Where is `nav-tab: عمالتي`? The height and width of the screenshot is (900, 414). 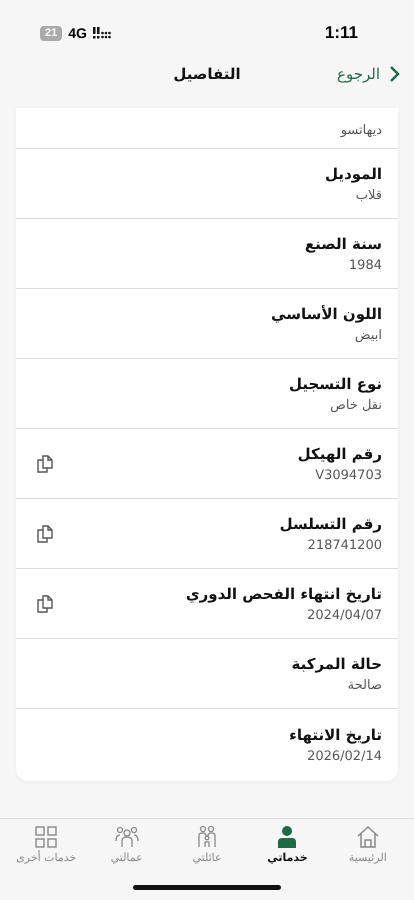 nav-tab: عمالتي is located at coordinates (127, 855).